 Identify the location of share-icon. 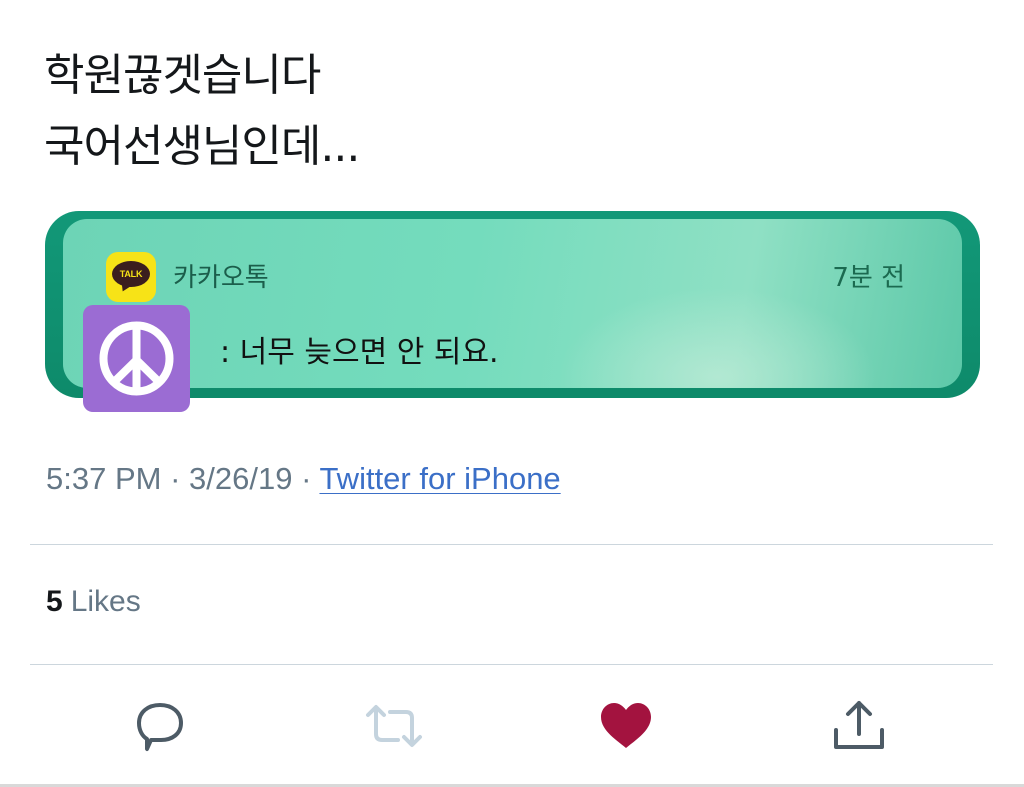
(859, 725).